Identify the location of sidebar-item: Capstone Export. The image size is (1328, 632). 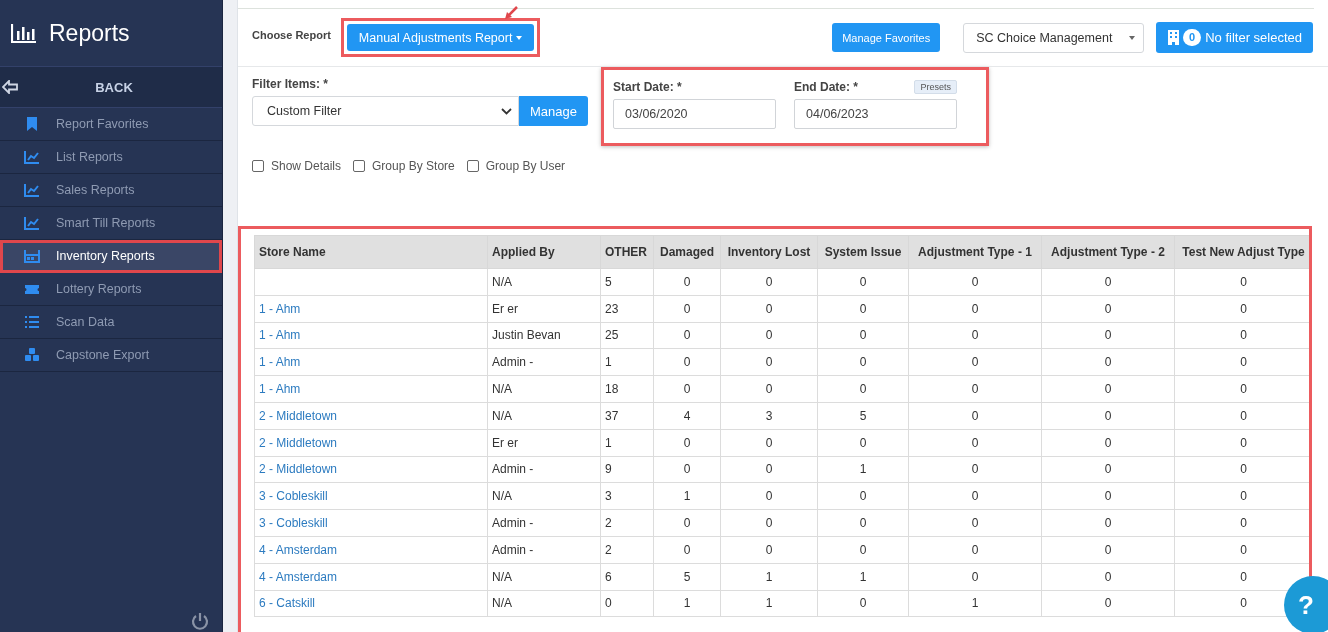
(111, 355).